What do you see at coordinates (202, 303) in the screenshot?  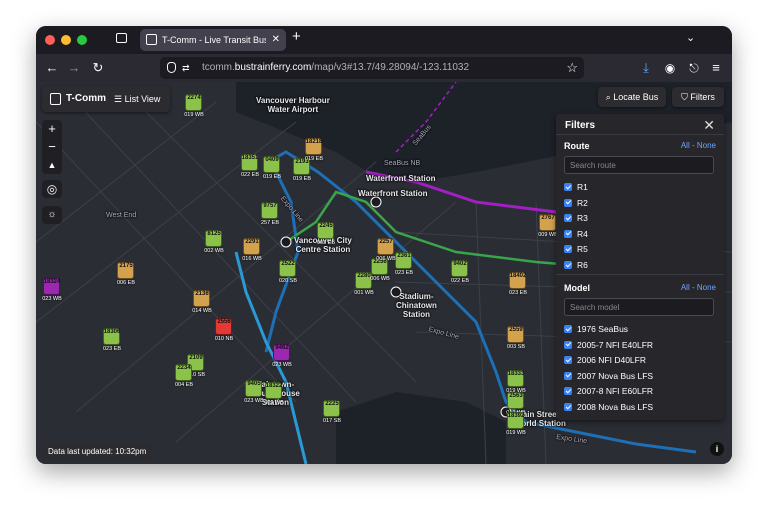 I see `bus-marker: 2136 014 WB` at bounding box center [202, 303].